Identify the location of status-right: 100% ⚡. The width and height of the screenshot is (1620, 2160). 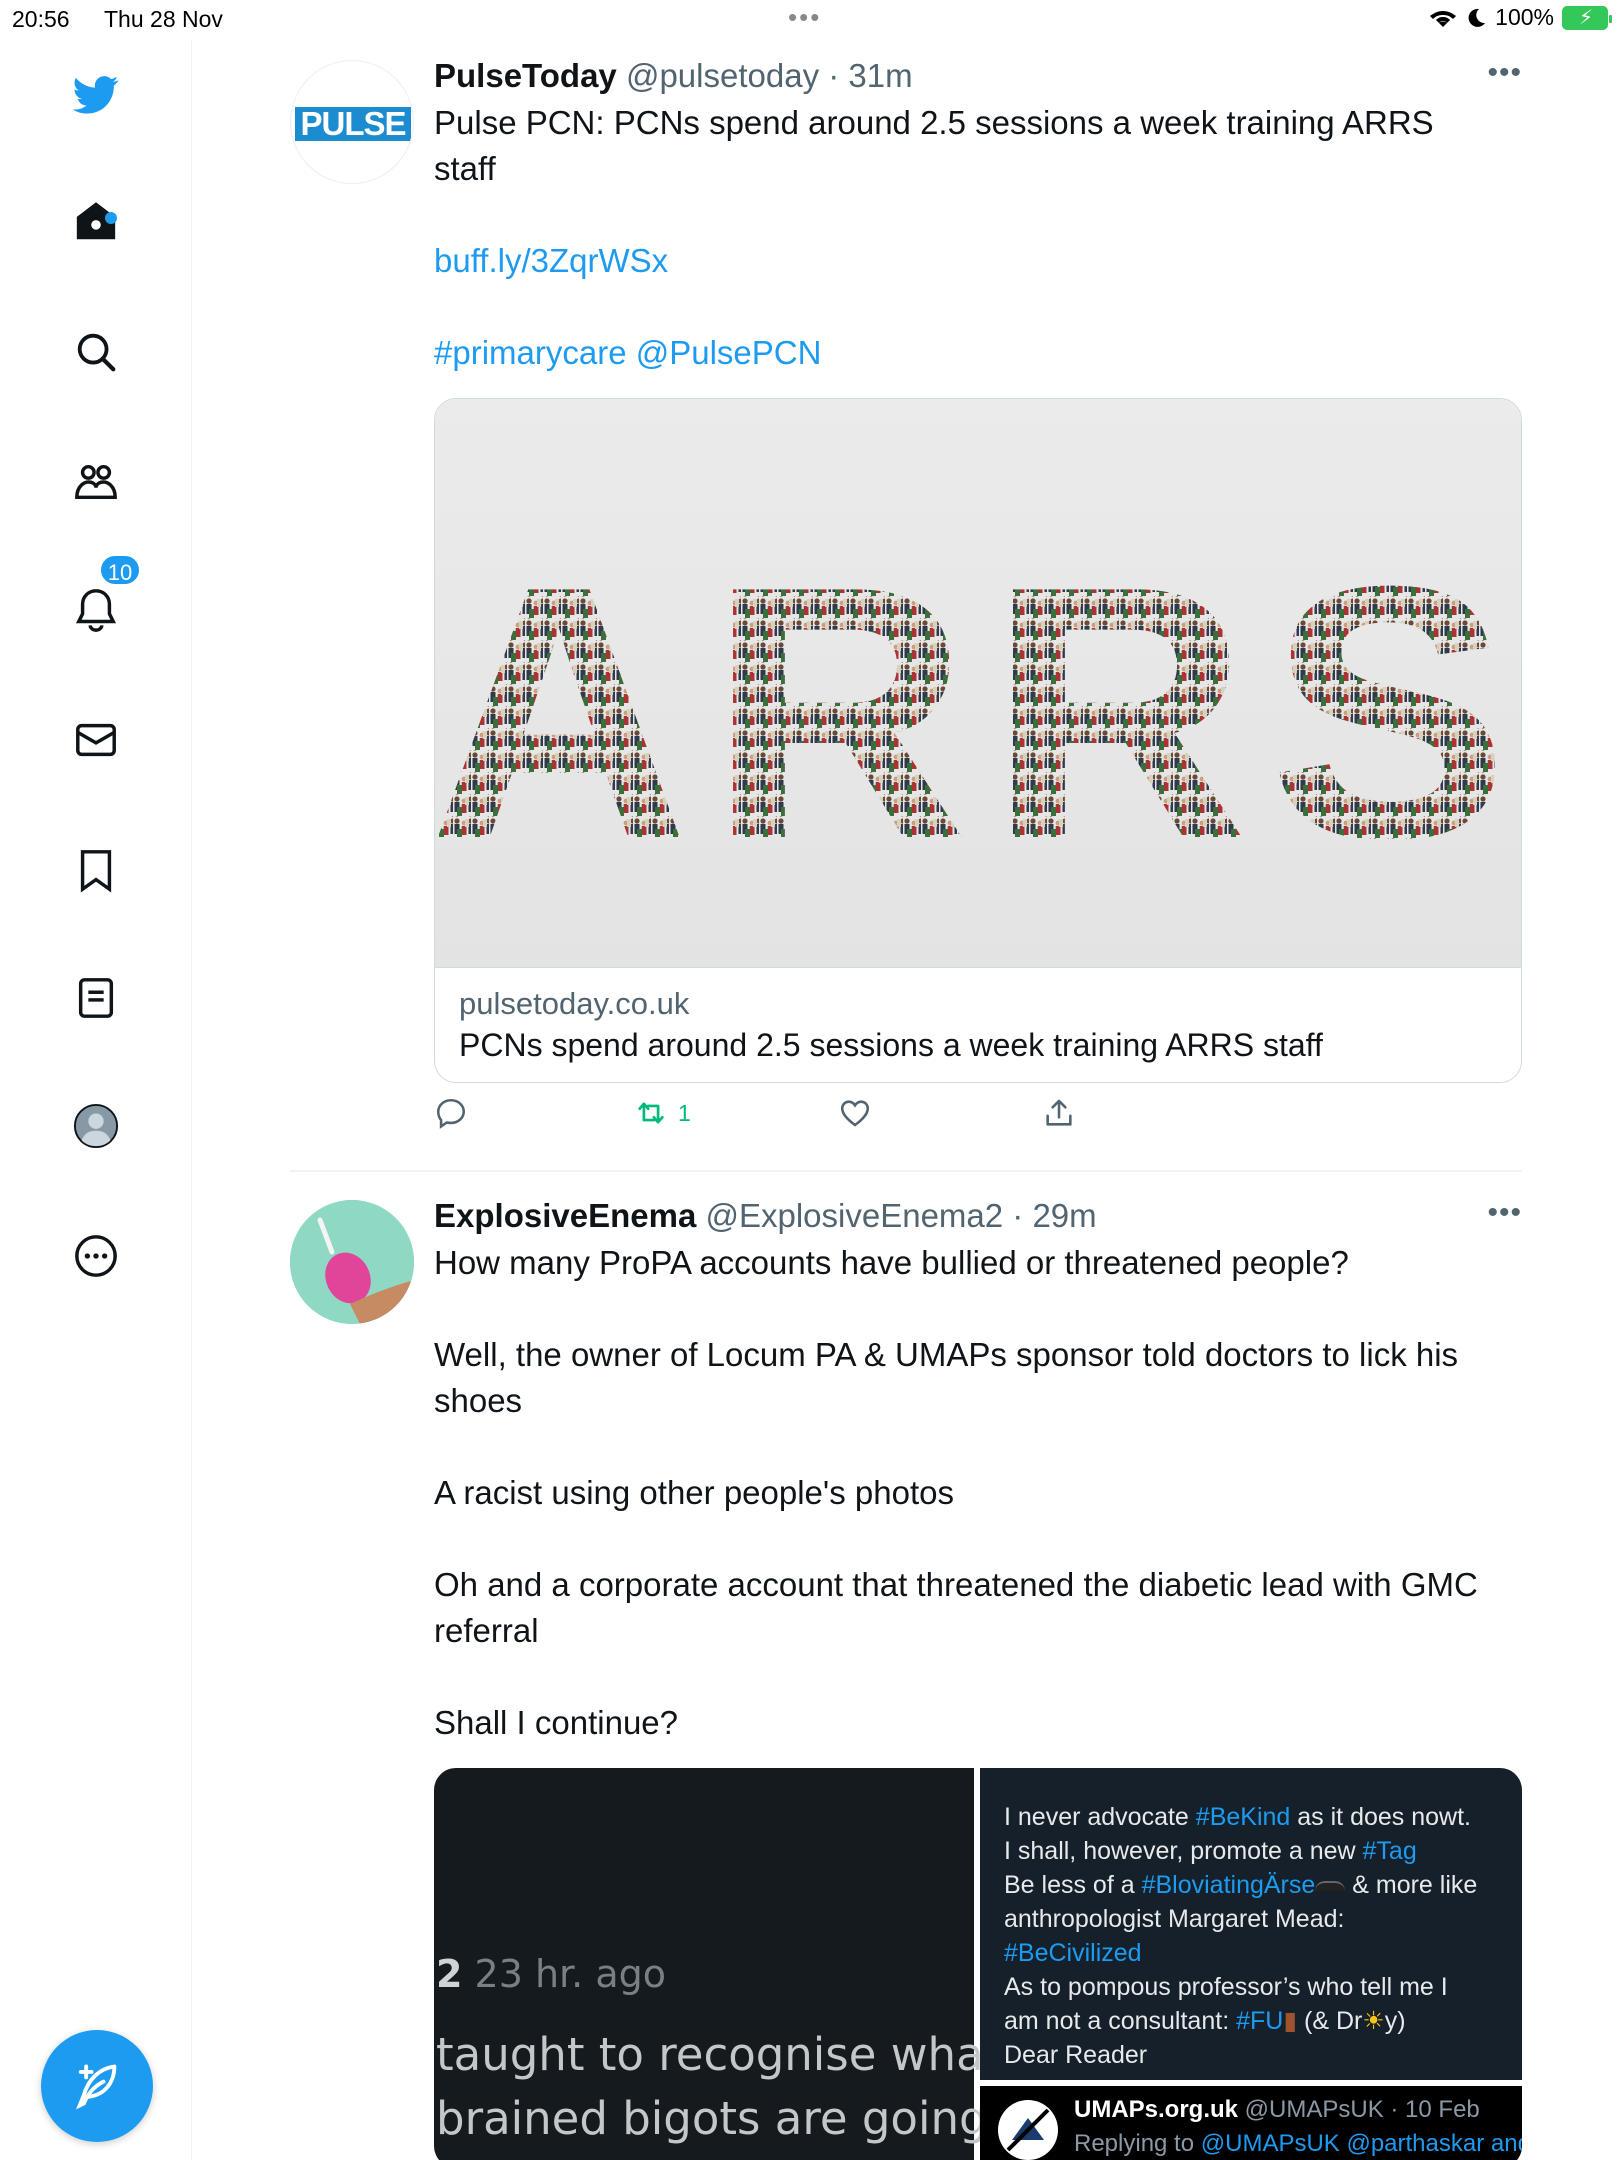
(1520, 17).